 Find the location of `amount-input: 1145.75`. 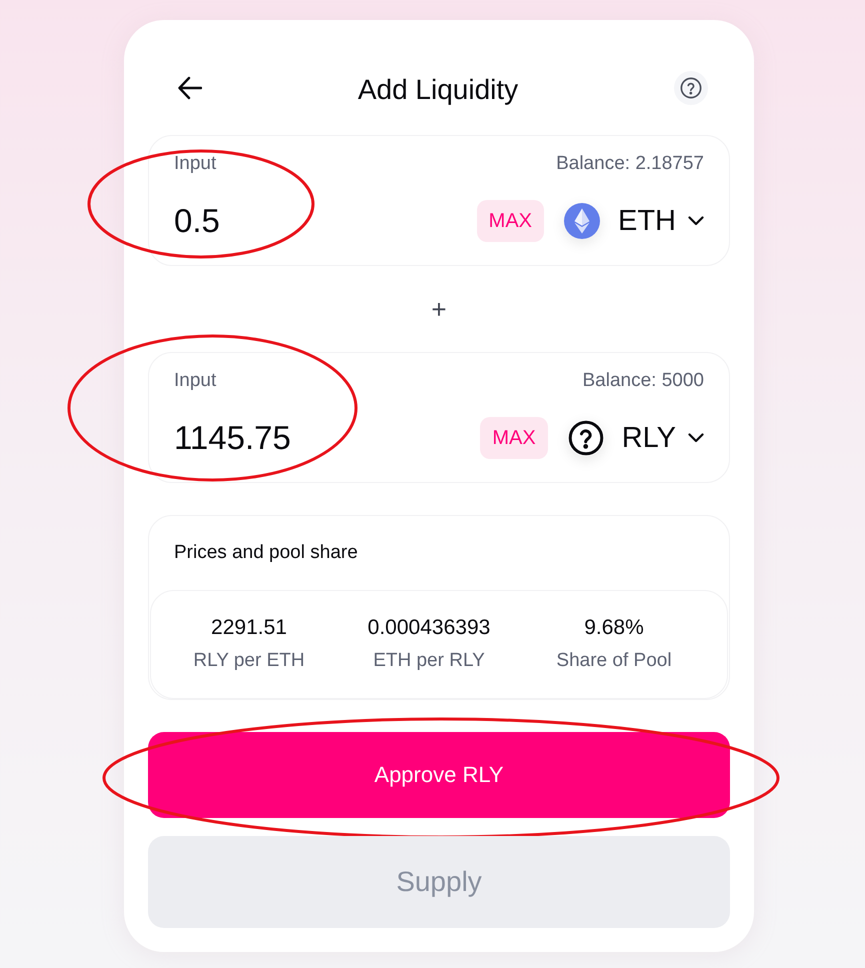

amount-input: 1145.75 is located at coordinates (274, 438).